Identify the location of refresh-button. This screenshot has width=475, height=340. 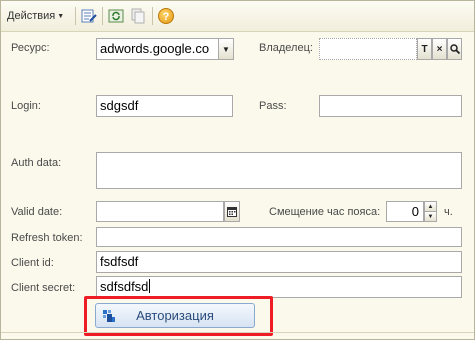
(116, 16).